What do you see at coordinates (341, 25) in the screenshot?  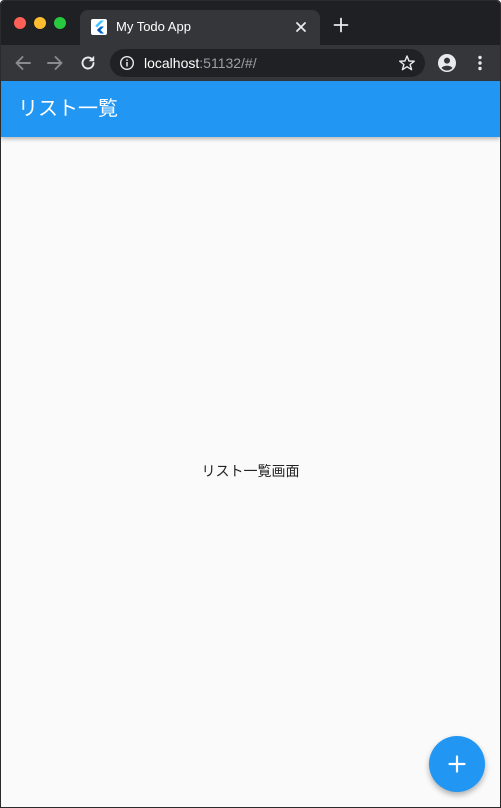 I see `plus-icon` at bounding box center [341, 25].